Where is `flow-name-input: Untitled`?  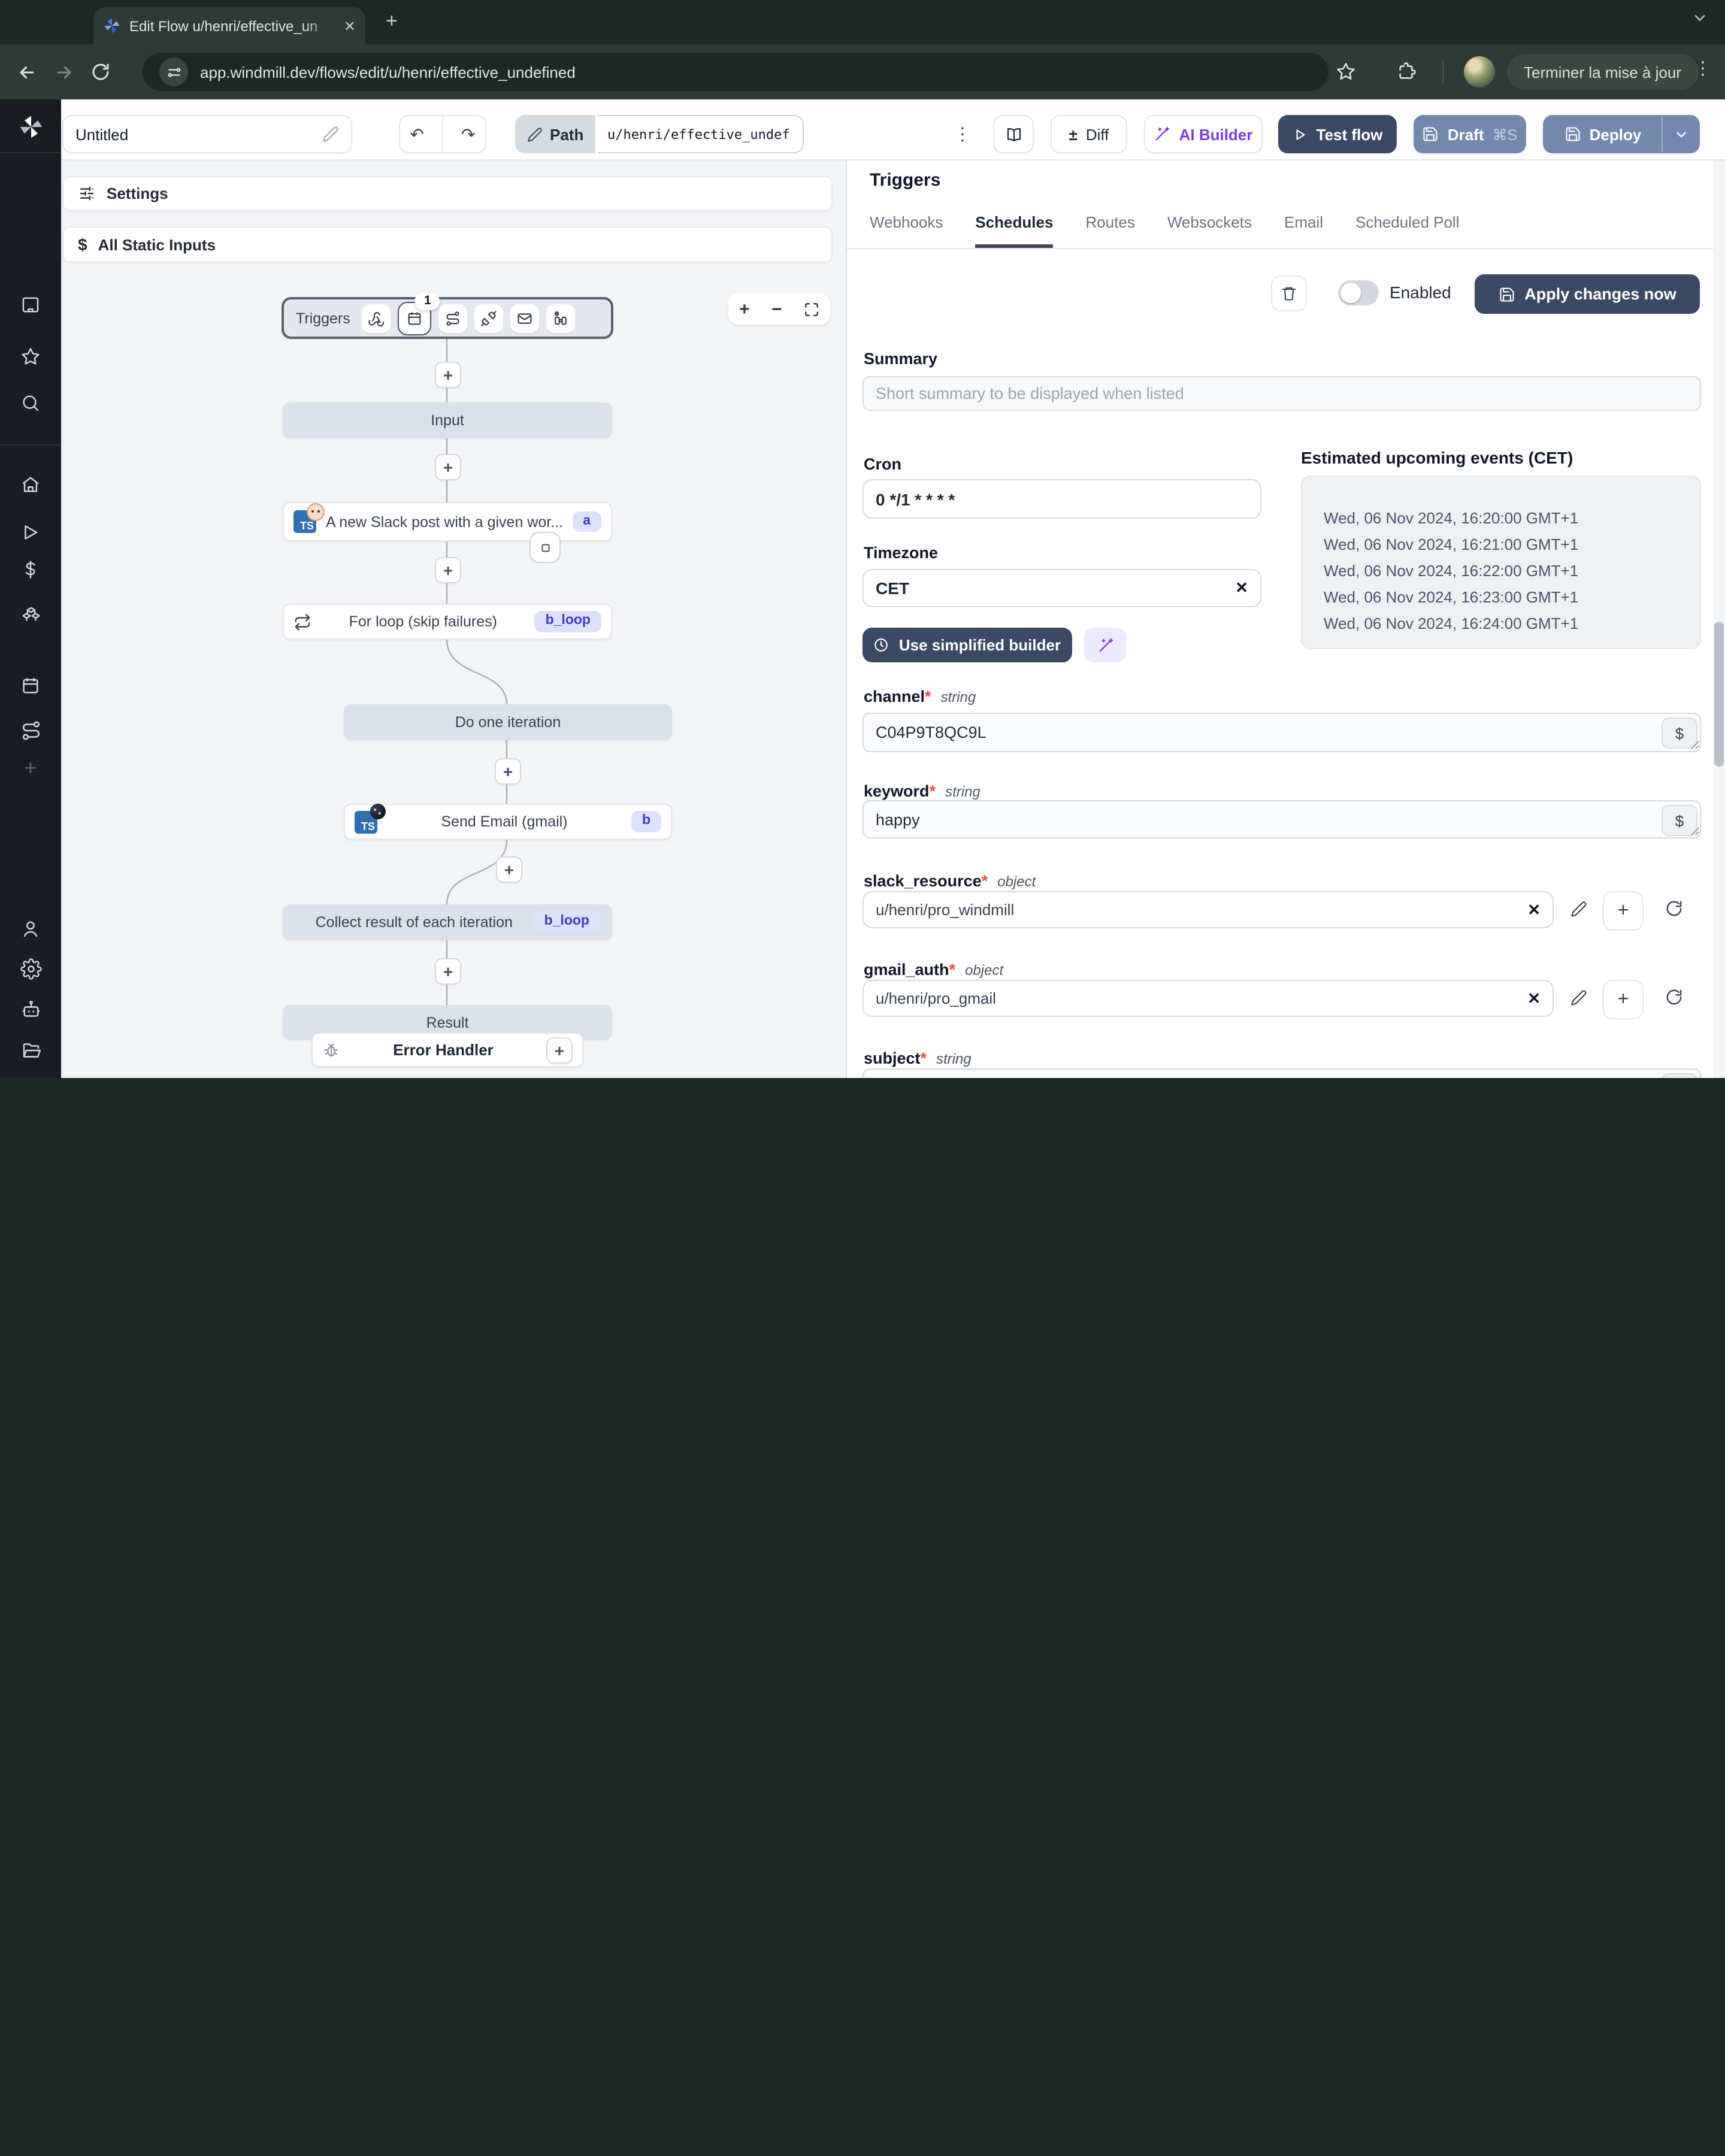
flow-name-input: Untitled is located at coordinates (207, 134).